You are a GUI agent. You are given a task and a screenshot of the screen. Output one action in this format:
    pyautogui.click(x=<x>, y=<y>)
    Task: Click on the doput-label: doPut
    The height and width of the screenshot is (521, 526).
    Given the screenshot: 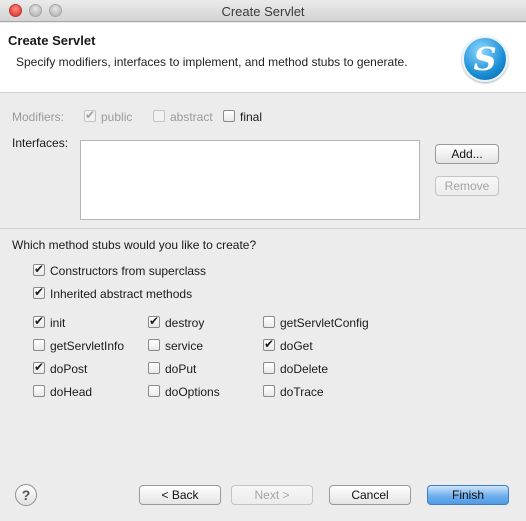 What is the action you would take?
    pyautogui.click(x=181, y=369)
    